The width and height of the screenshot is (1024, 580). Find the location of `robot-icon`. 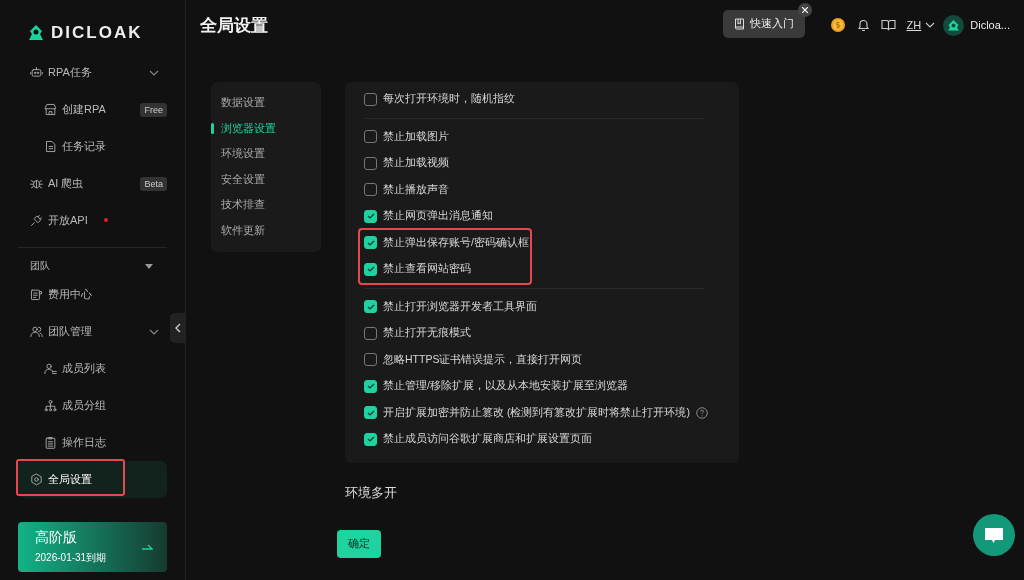

robot-icon is located at coordinates (36, 72).